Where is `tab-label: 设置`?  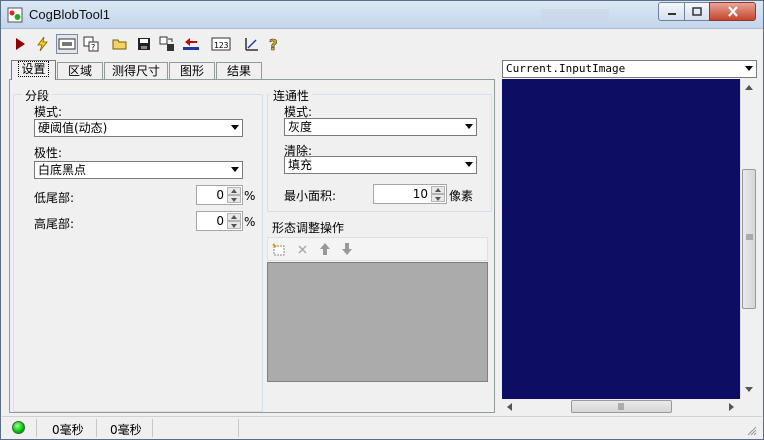
tab-label: 设置 is located at coordinates (33, 69).